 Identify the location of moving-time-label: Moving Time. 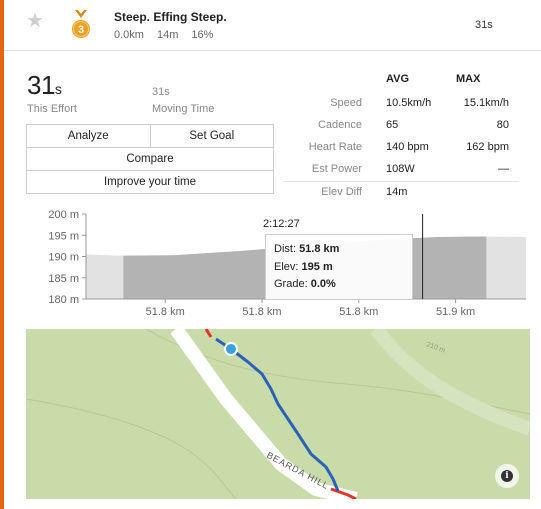
(183, 109).